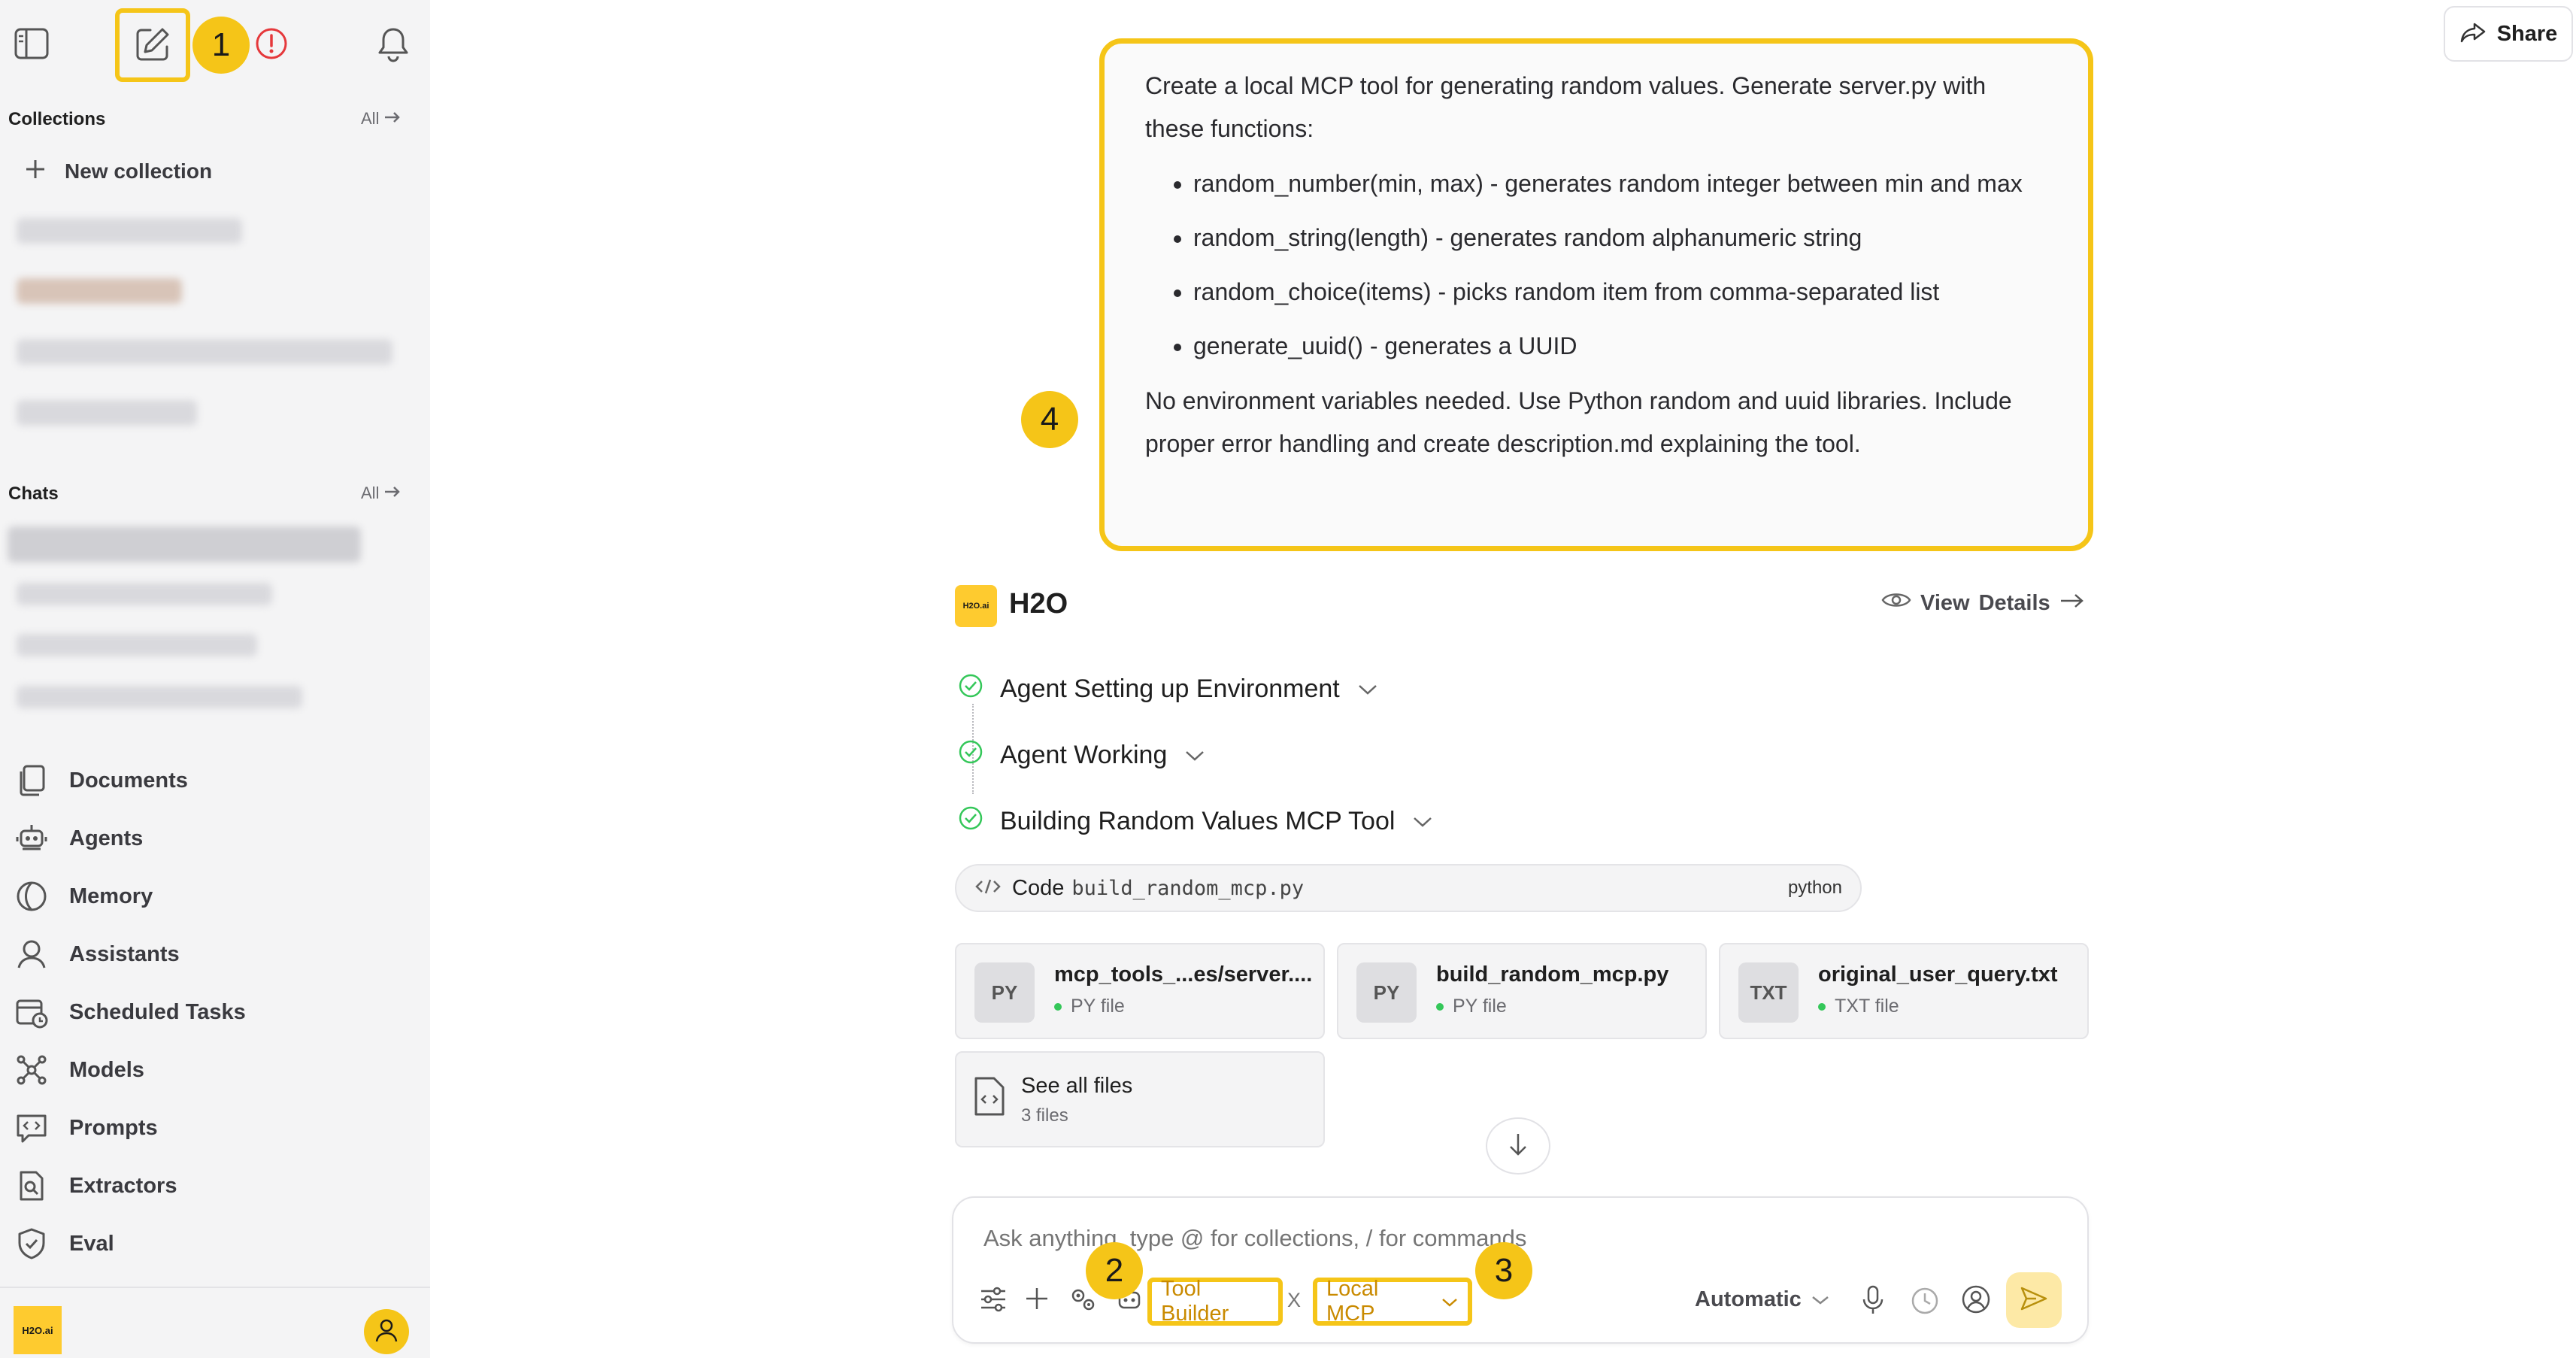 The height and width of the screenshot is (1358, 2576). Describe the element at coordinates (381, 493) in the screenshot. I see `chats-all-link: All` at that location.